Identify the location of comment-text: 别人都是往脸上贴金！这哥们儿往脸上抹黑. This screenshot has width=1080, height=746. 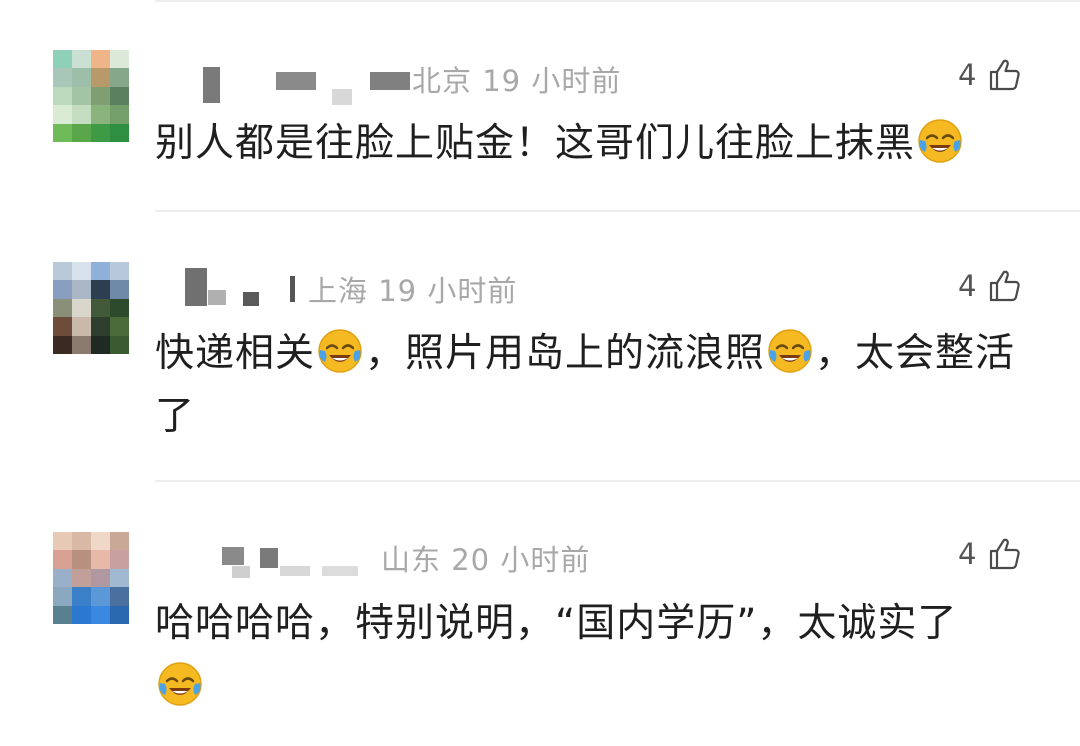
(590, 143).